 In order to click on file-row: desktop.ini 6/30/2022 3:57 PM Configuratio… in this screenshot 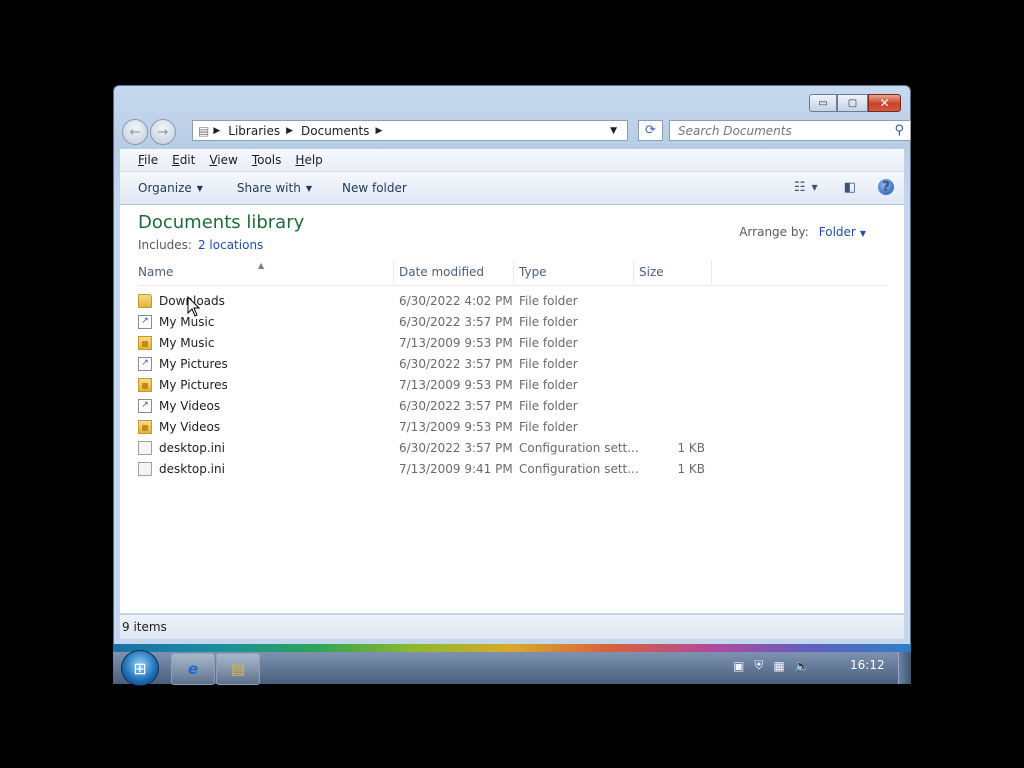, I will do `click(448, 448)`.